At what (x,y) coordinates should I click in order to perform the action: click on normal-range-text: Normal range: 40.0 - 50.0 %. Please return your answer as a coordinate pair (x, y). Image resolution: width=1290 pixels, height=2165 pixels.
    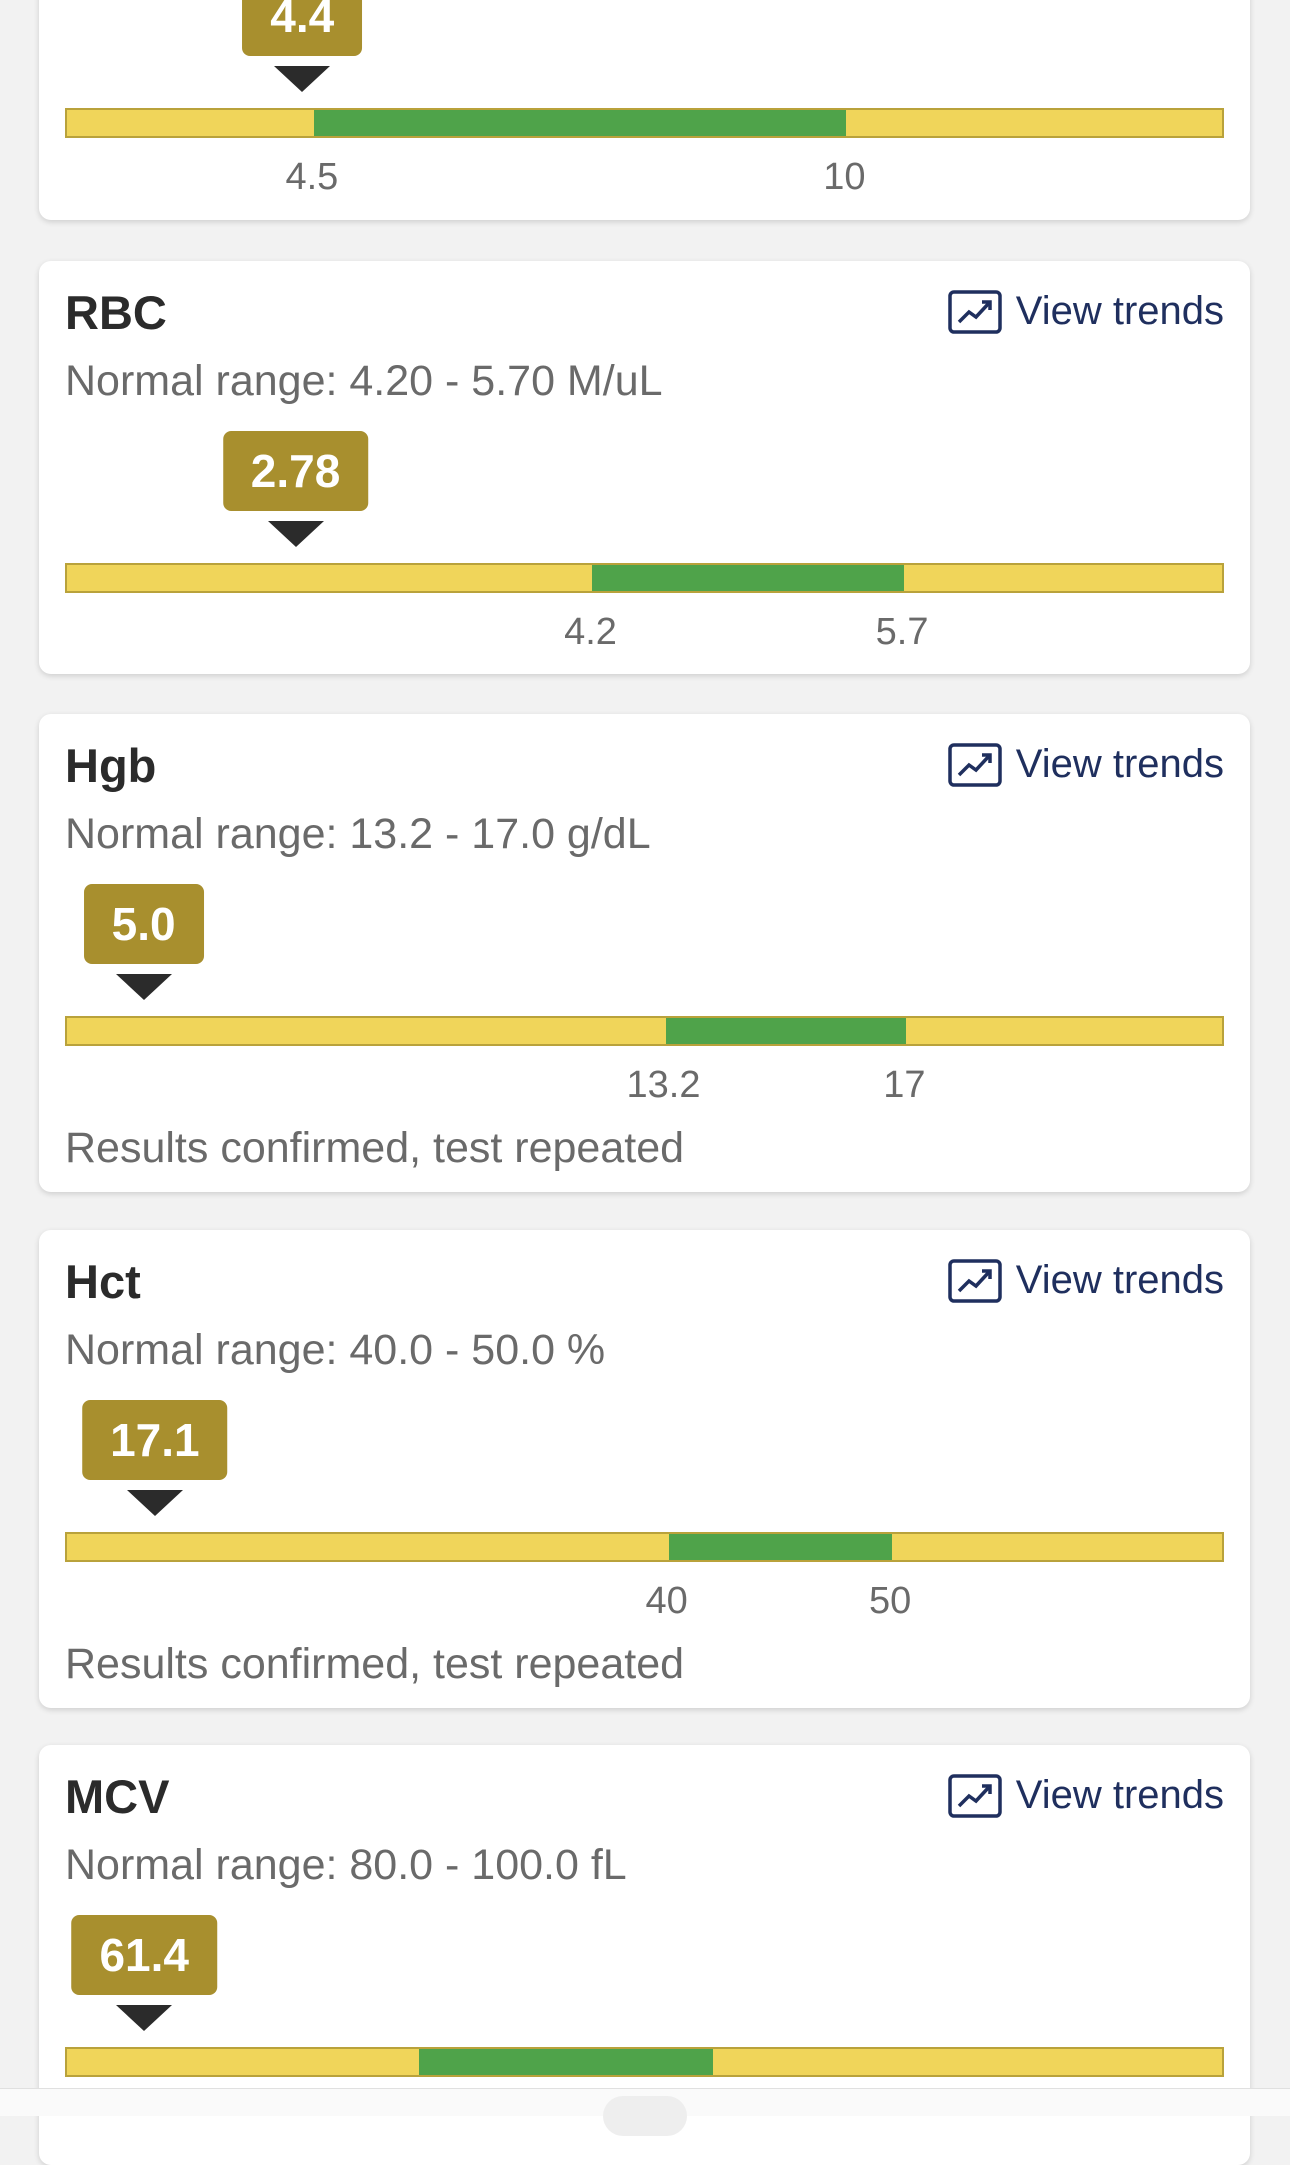
    Looking at the image, I should click on (335, 1350).